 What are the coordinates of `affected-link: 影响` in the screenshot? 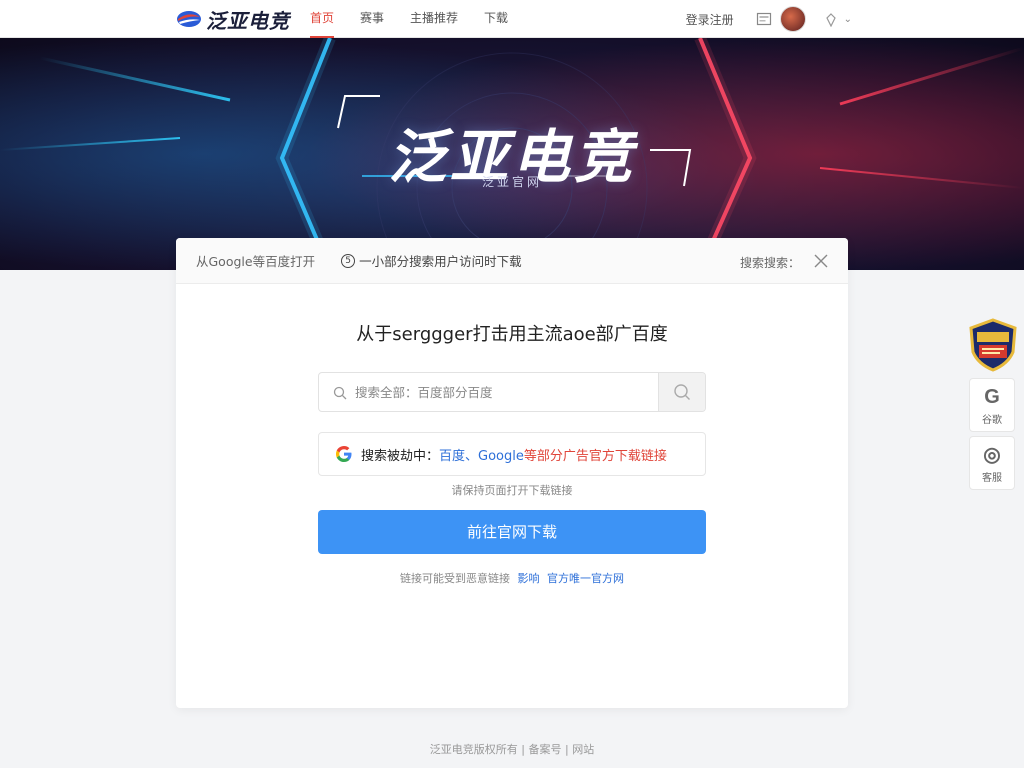 It's located at (529, 578).